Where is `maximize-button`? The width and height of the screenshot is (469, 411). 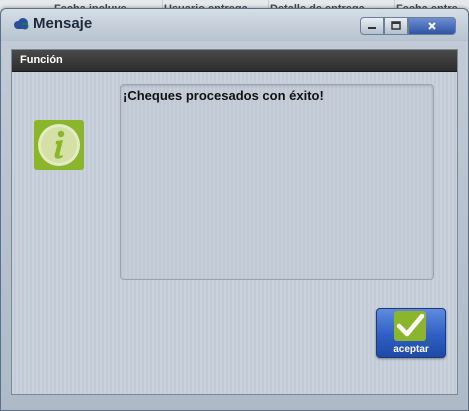
maximize-button is located at coordinates (396, 26).